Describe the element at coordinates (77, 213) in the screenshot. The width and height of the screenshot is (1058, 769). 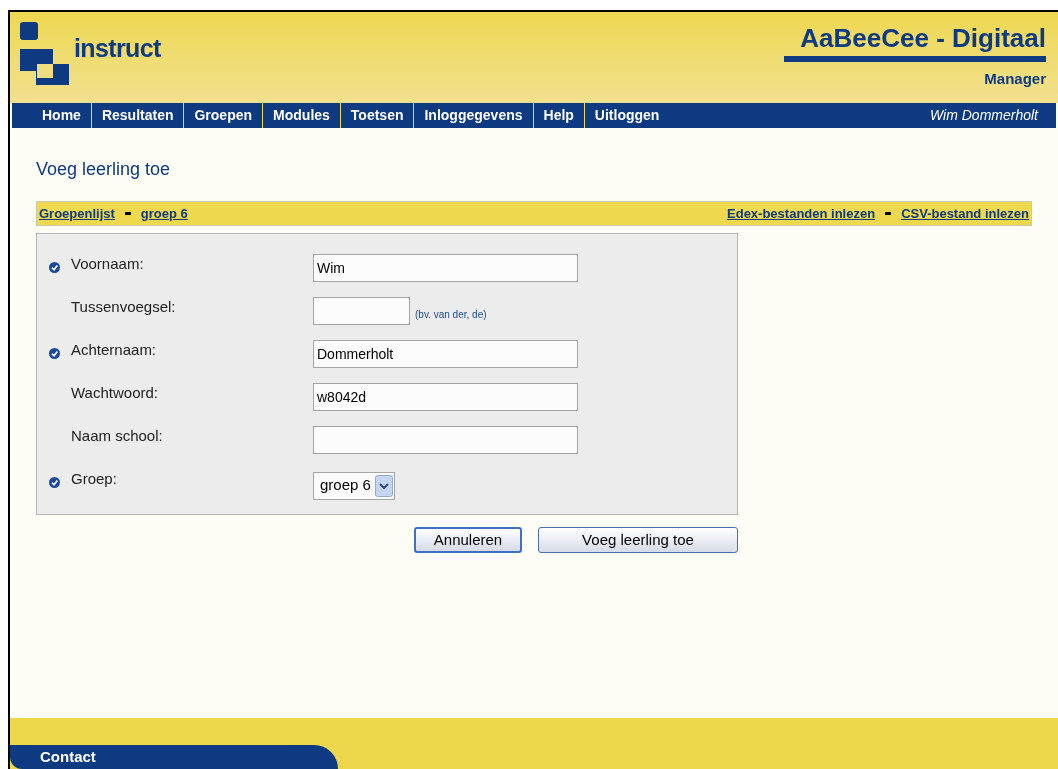
I see `link: Groepenlijst` at that location.